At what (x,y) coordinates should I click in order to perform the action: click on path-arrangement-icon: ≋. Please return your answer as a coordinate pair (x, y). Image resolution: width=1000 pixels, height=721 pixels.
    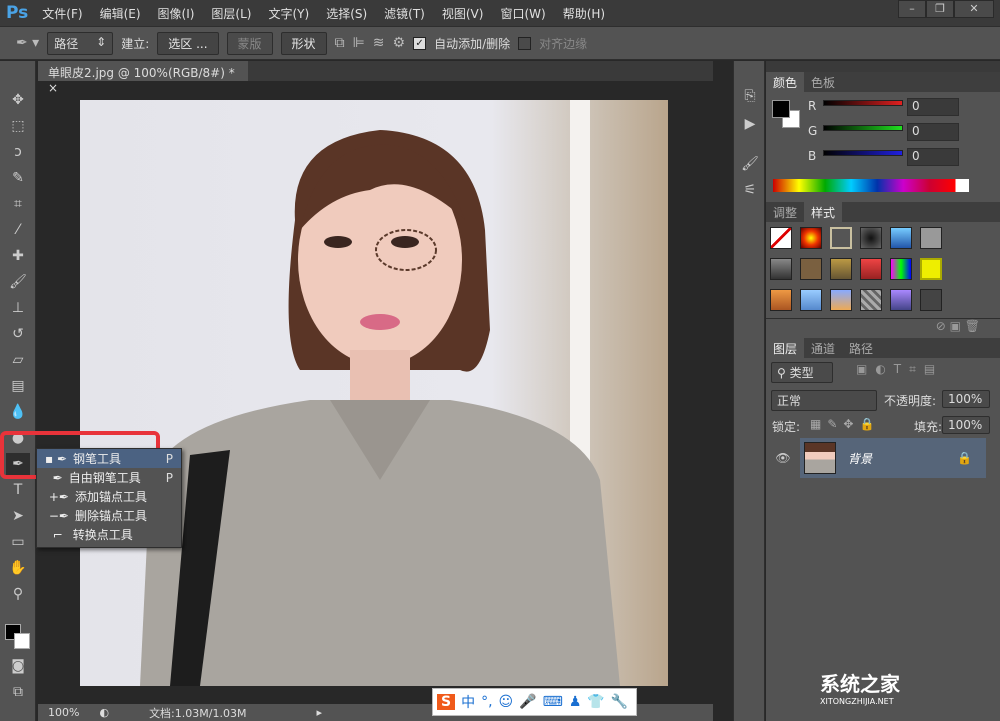
    Looking at the image, I should click on (379, 43).